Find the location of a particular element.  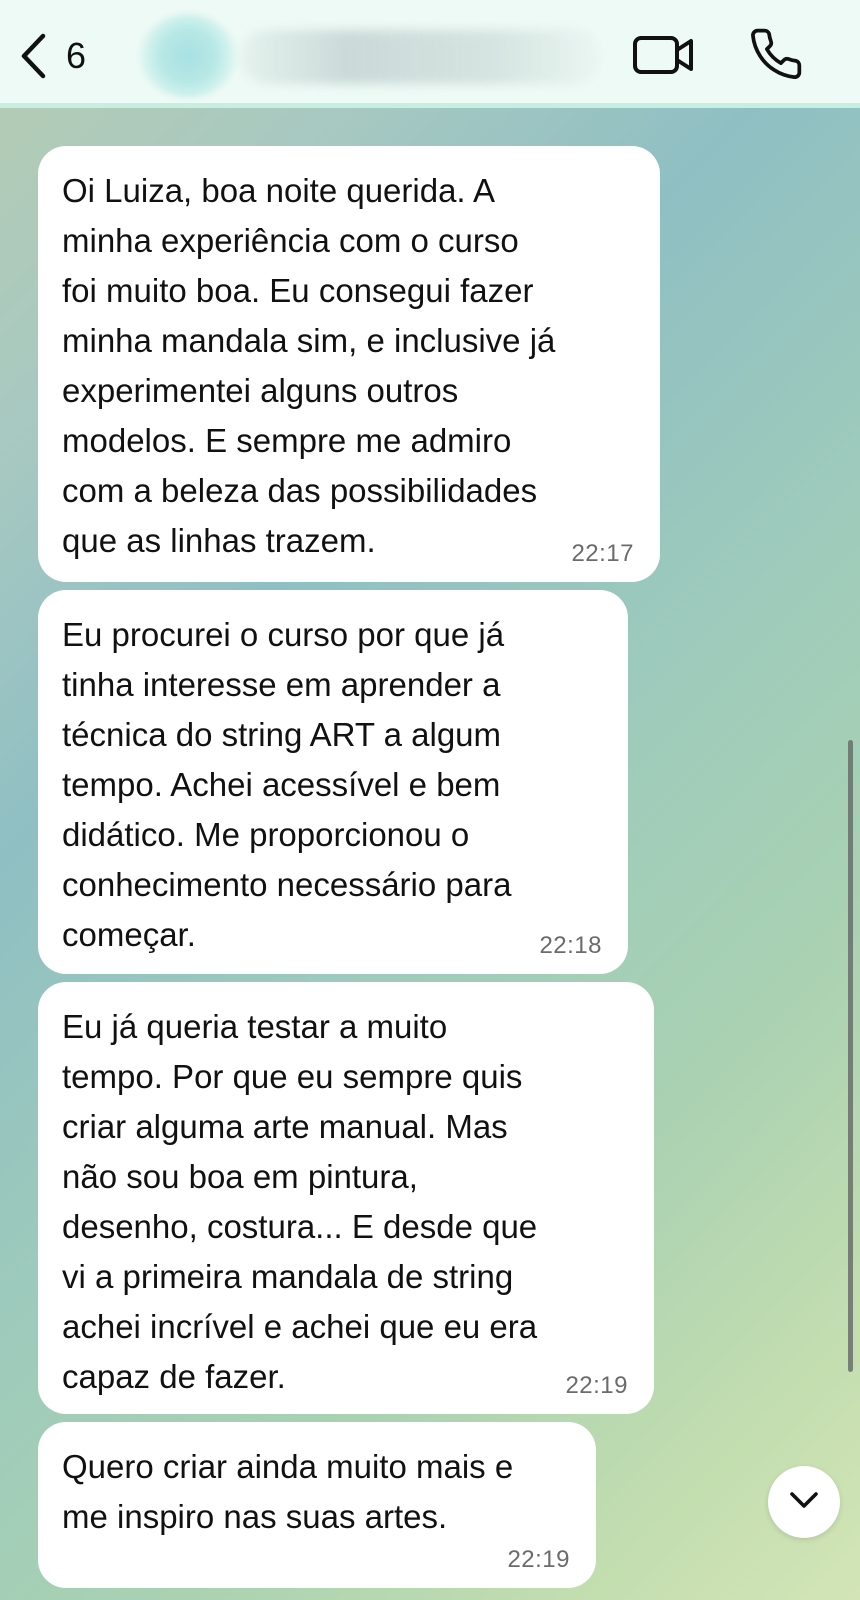

chat-header: 6 is located at coordinates (430, 54).